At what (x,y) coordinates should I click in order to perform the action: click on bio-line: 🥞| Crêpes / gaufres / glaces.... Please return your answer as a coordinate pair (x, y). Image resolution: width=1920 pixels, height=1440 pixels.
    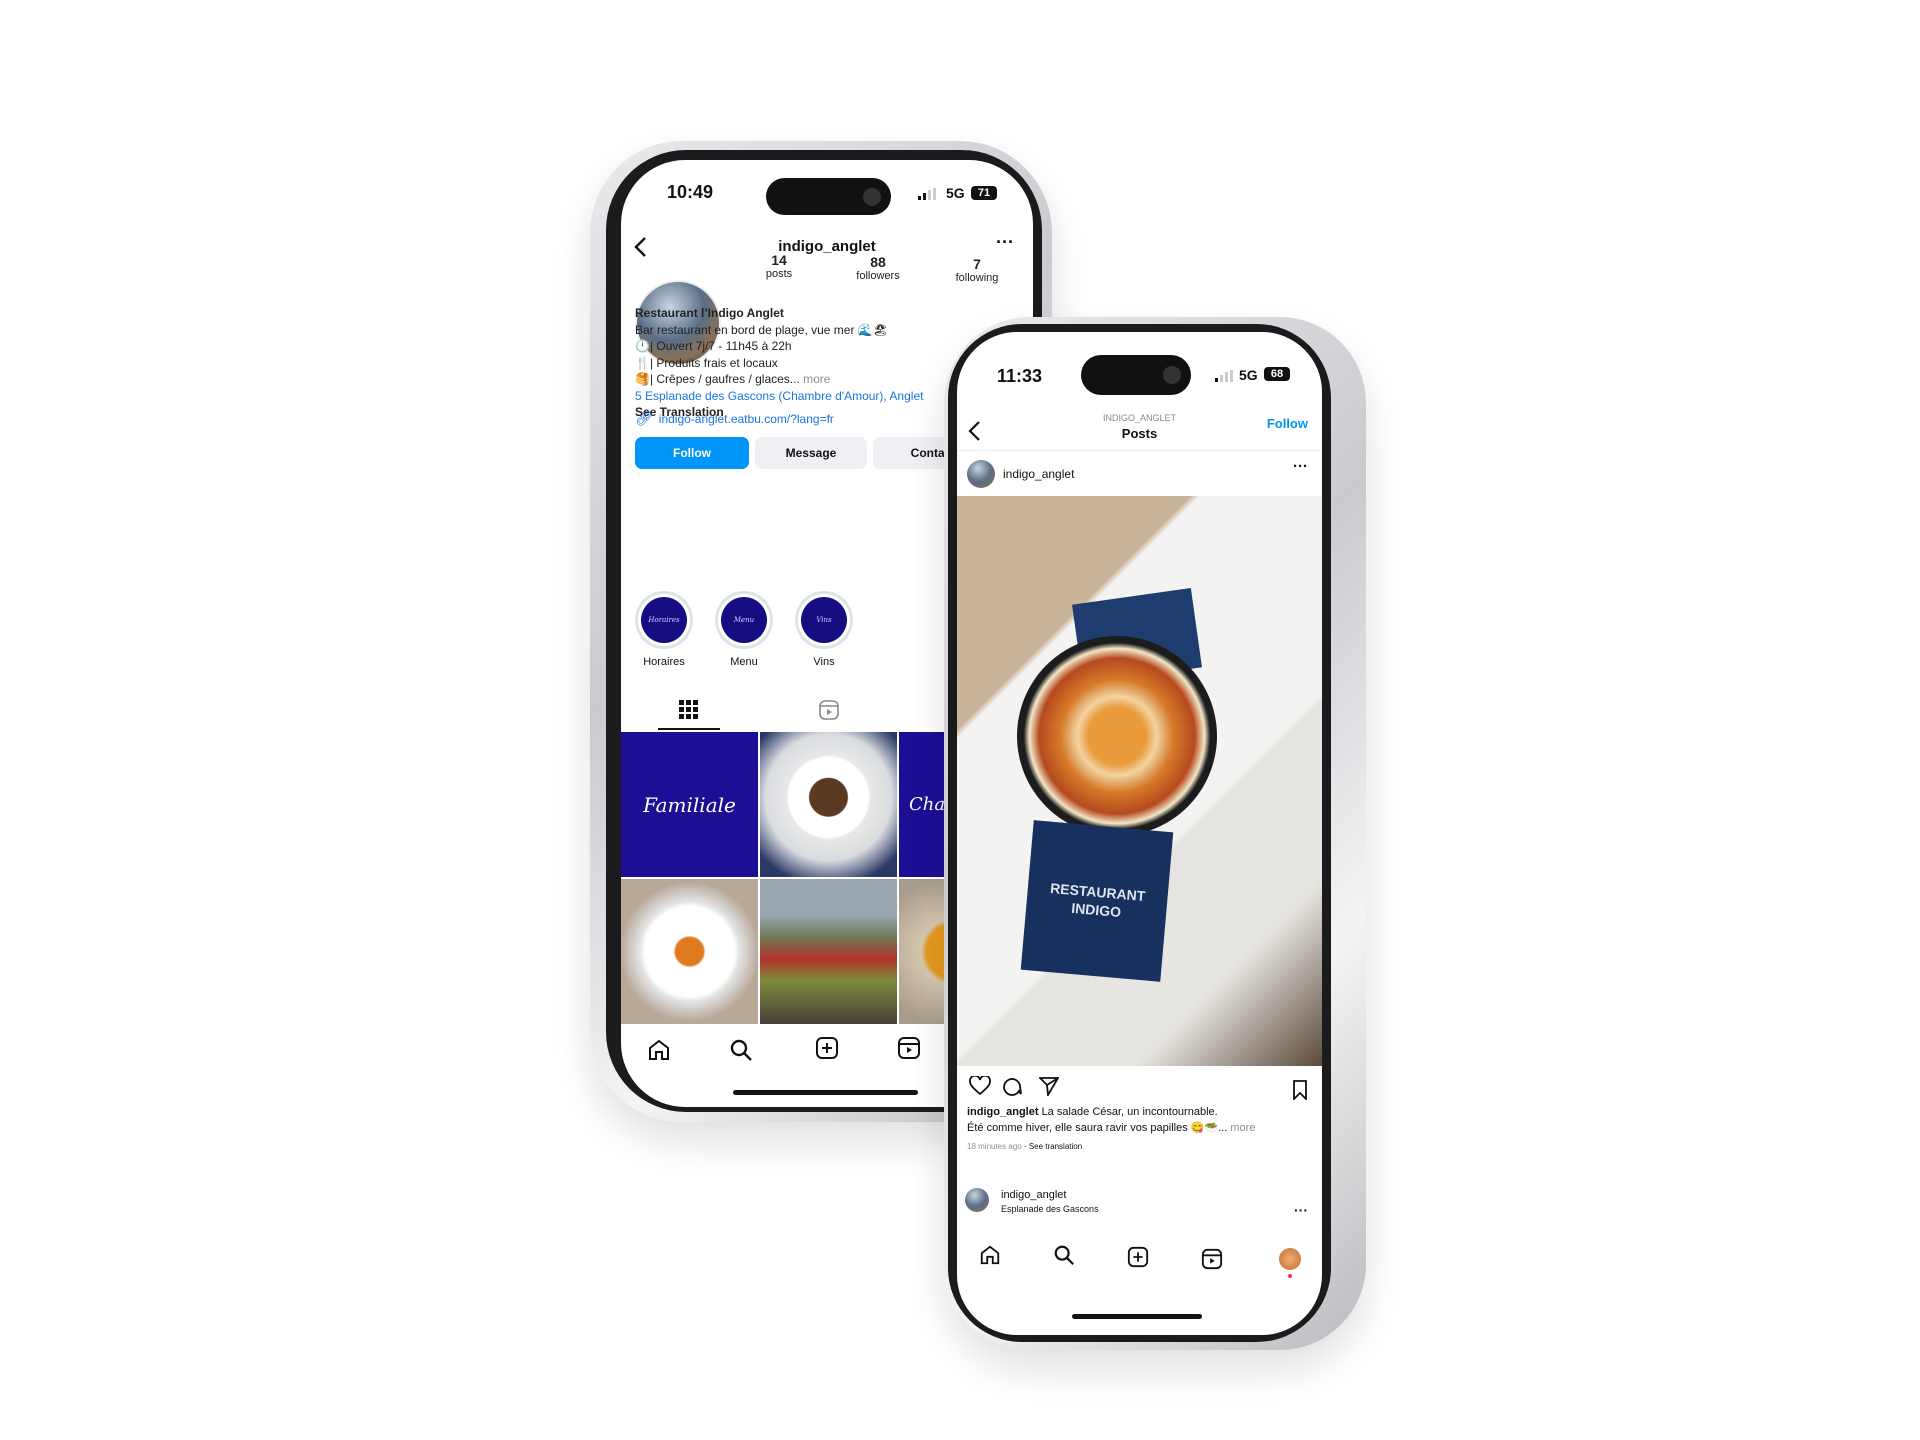
    Looking at the image, I should click on (717, 379).